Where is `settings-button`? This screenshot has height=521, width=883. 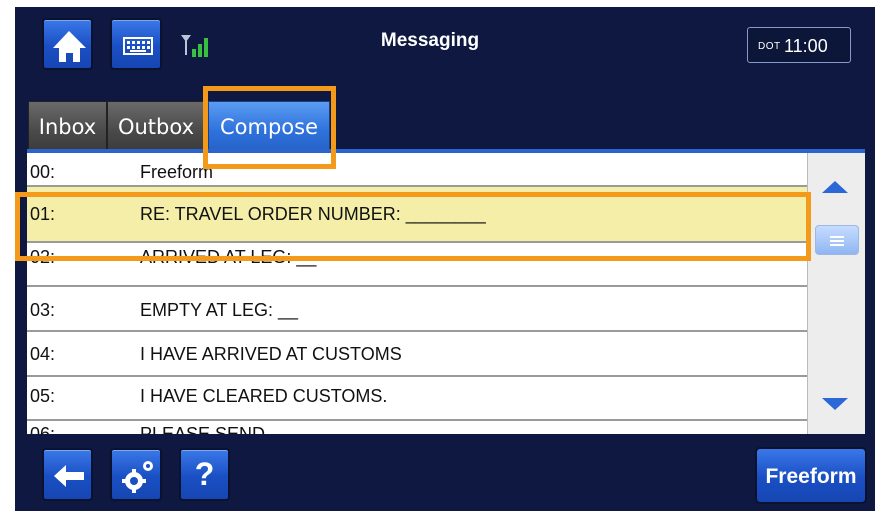 settings-button is located at coordinates (136, 474).